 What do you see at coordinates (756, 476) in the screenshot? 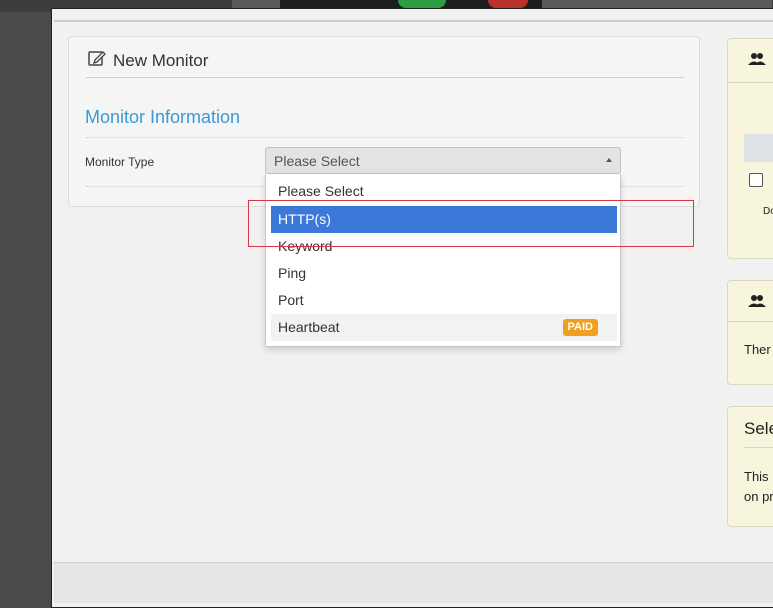
I see `panel-text: This` at bounding box center [756, 476].